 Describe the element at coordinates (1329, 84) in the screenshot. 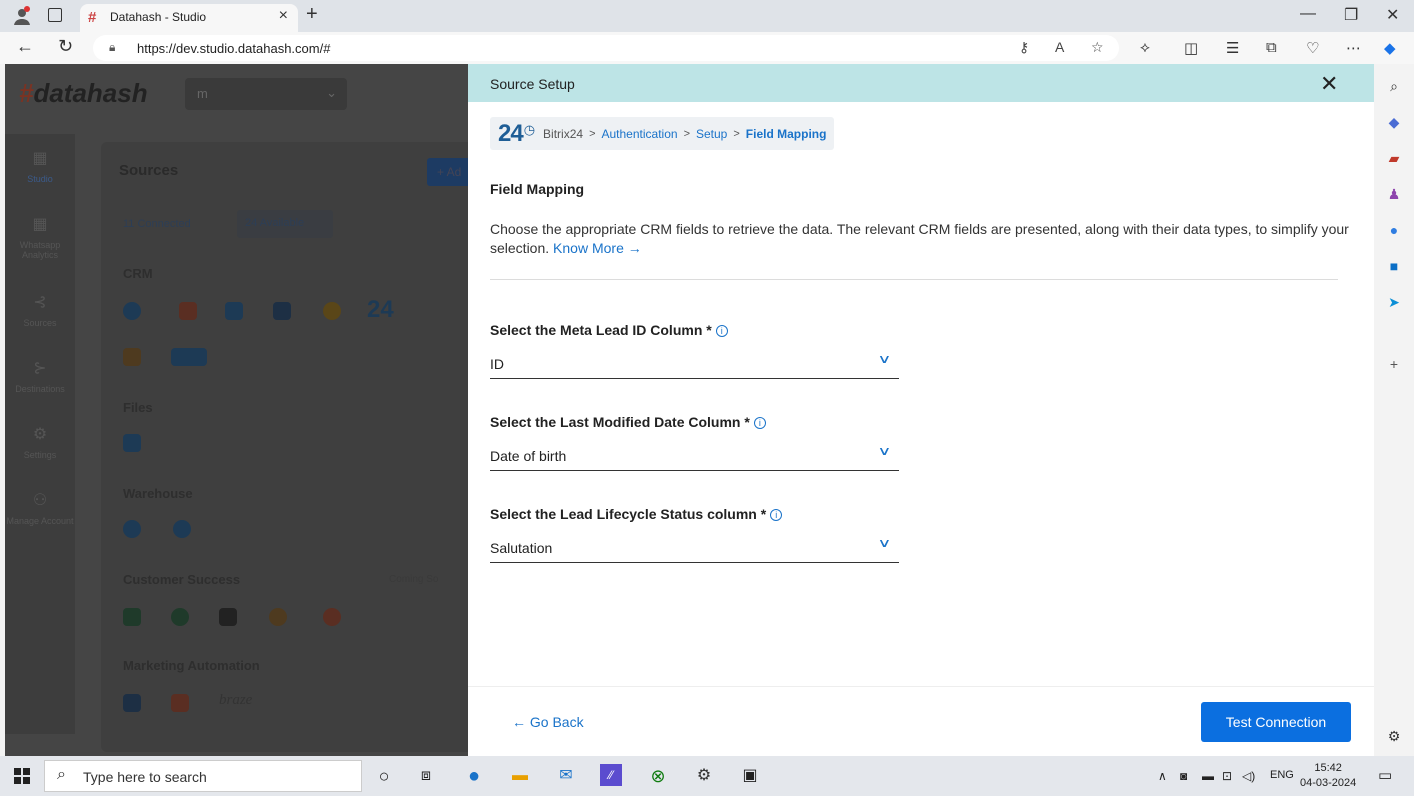

I see `close-panel-button: ✕` at that location.